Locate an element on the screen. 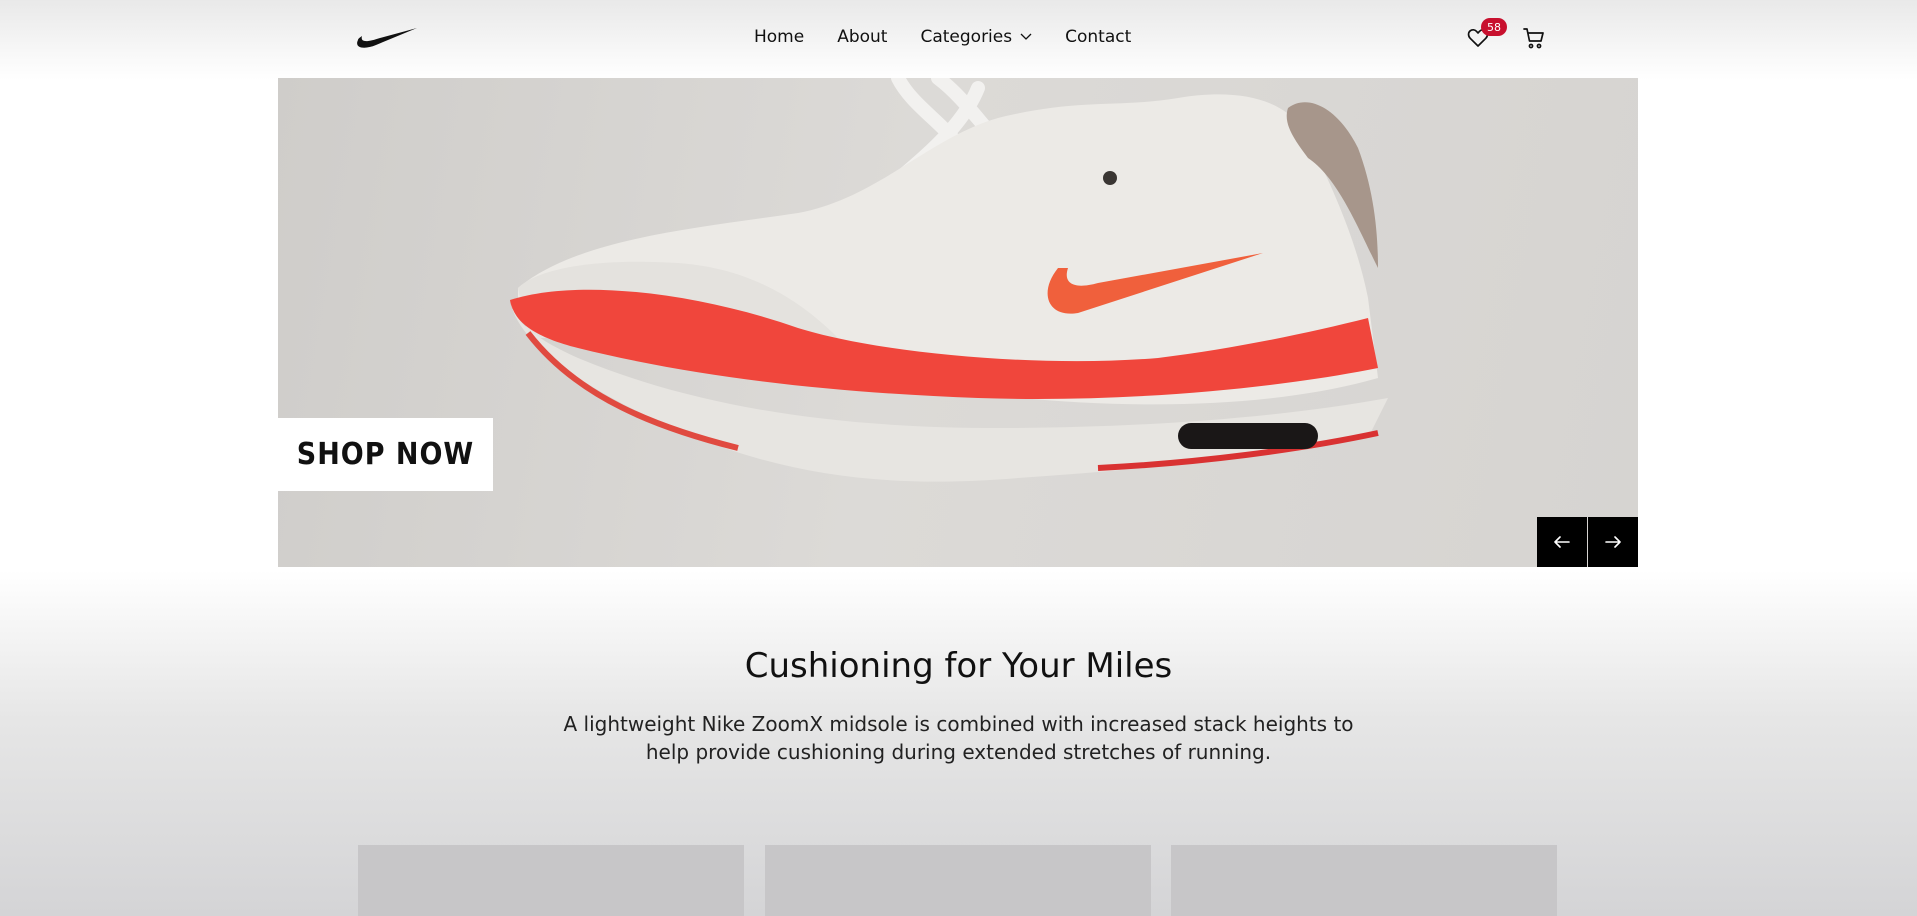  nav-about-label: About is located at coordinates (862, 37).